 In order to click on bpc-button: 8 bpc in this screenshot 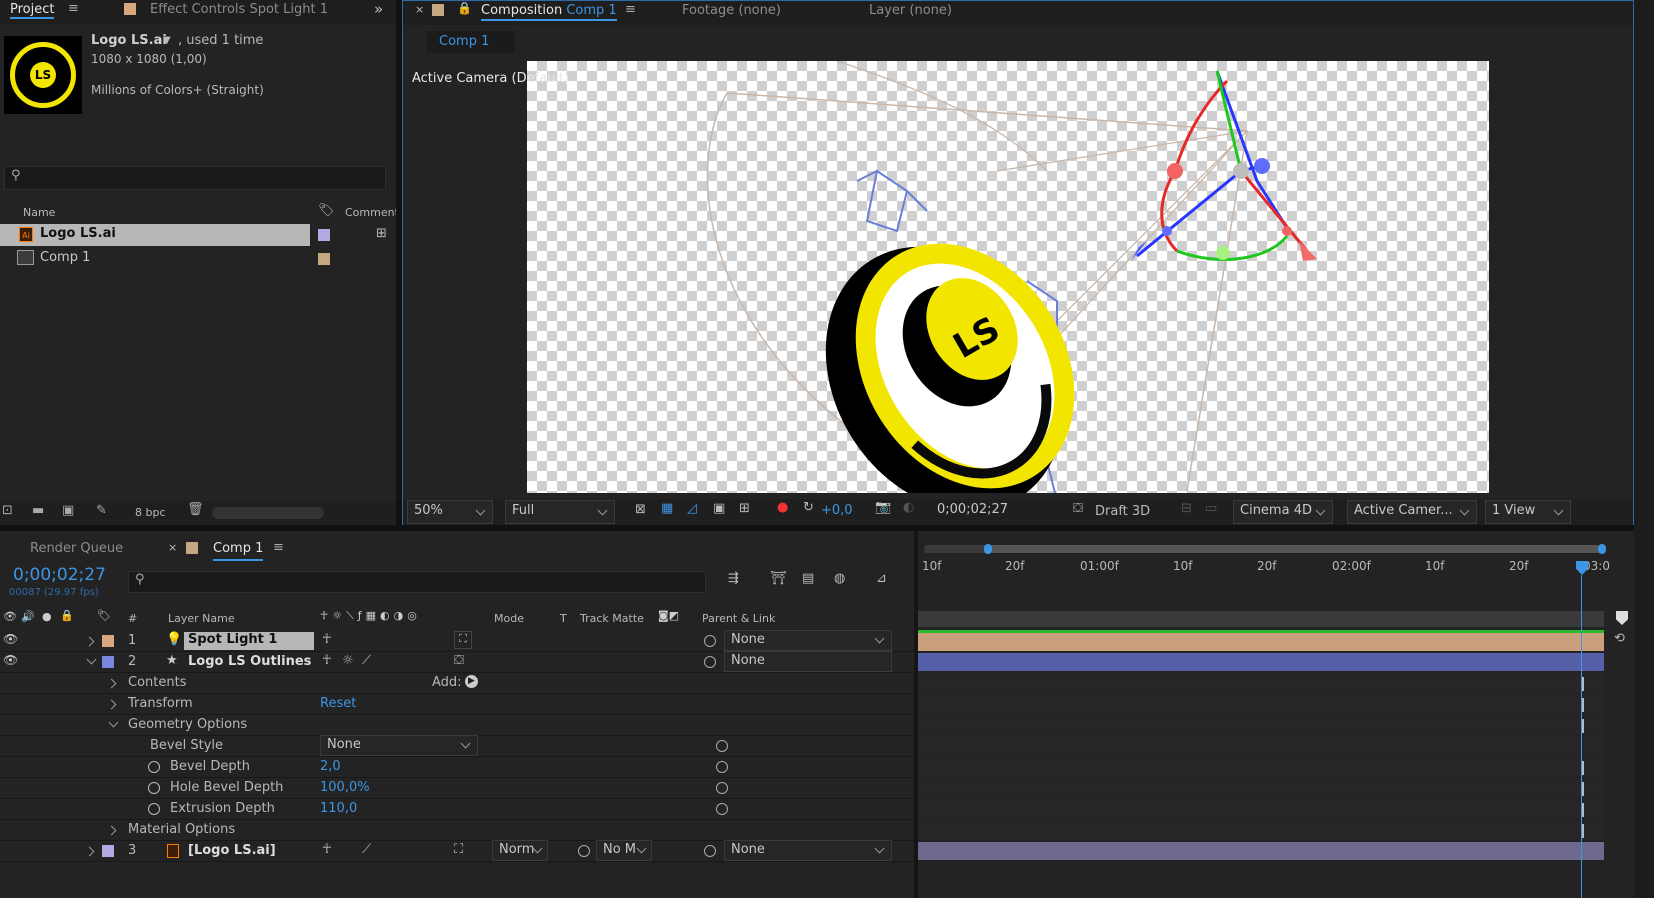, I will do `click(150, 512)`.